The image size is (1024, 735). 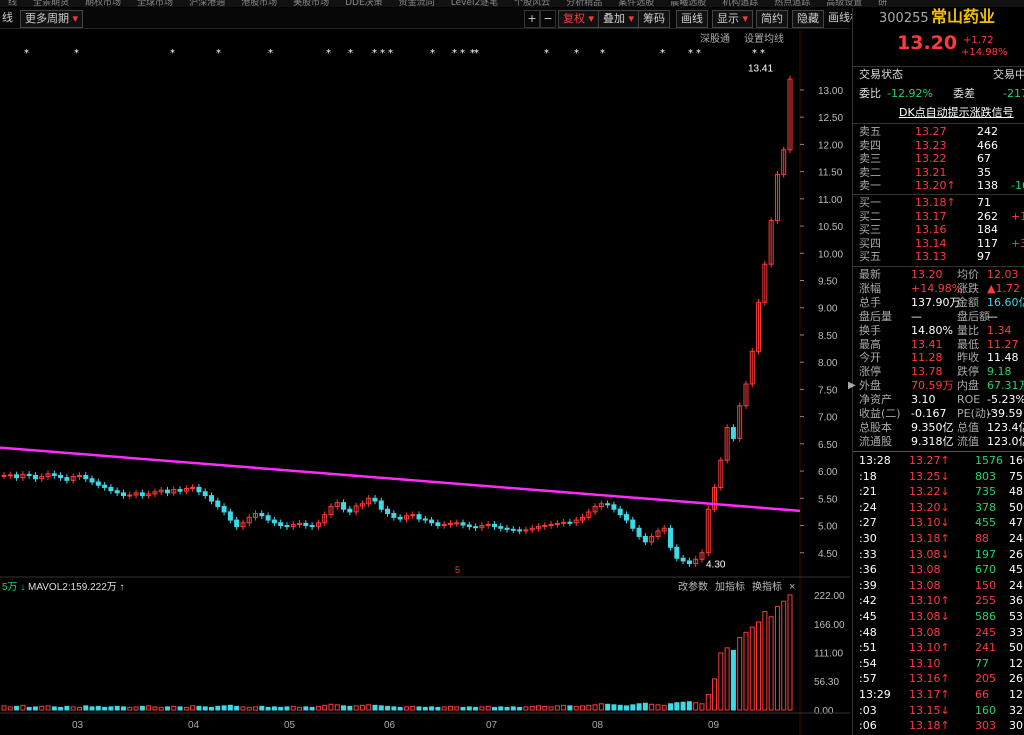 What do you see at coordinates (938, 203) in the screenshot?
I see `bid-row: 买一 13.18↑ 71` at bounding box center [938, 203].